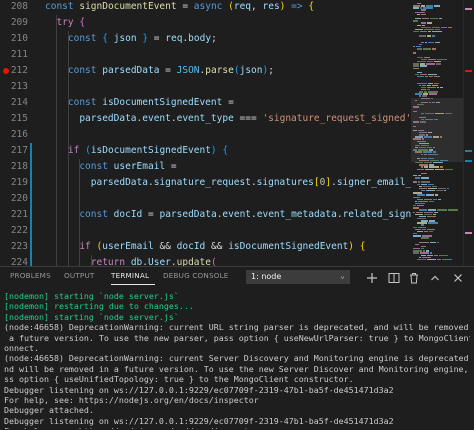 The height and width of the screenshot is (430, 474). Describe the element at coordinates (57, 140) in the screenshot. I see `indent-guide` at that location.